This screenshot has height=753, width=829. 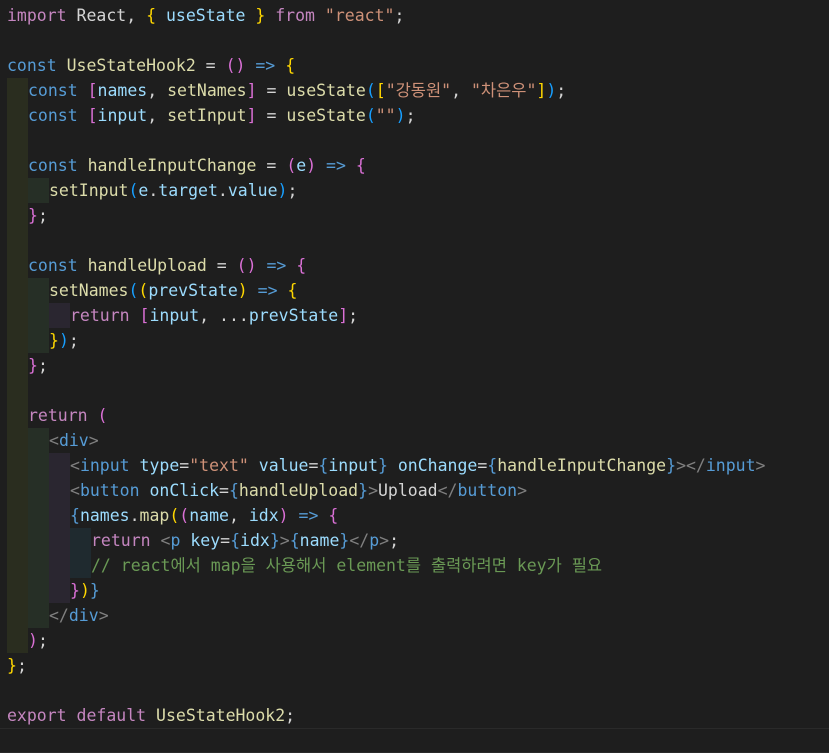 I want to click on code-line: setInput(e.target.value);, so click(x=414, y=190).